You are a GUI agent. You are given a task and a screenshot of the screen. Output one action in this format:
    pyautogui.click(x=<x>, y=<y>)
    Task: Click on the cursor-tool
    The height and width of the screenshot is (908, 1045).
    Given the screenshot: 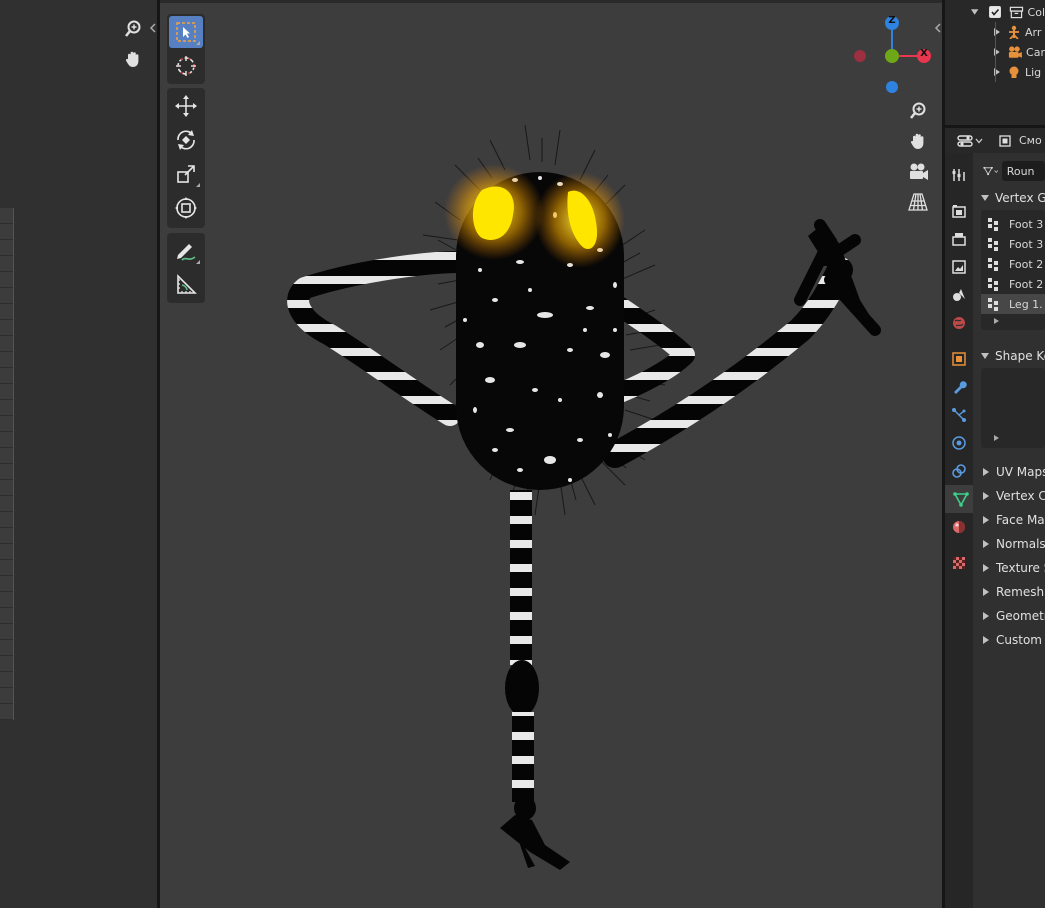 What is the action you would take?
    pyautogui.click(x=186, y=66)
    